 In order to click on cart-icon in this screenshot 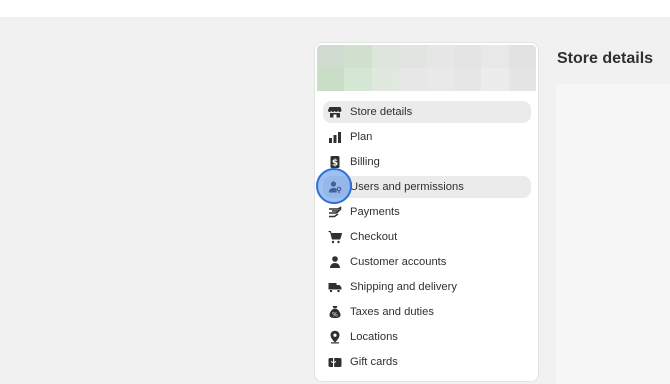, I will do `click(335, 237)`.